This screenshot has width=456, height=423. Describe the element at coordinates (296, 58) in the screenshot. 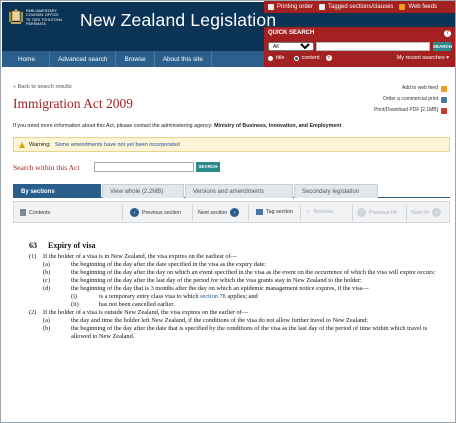

I see `content-radio` at that location.